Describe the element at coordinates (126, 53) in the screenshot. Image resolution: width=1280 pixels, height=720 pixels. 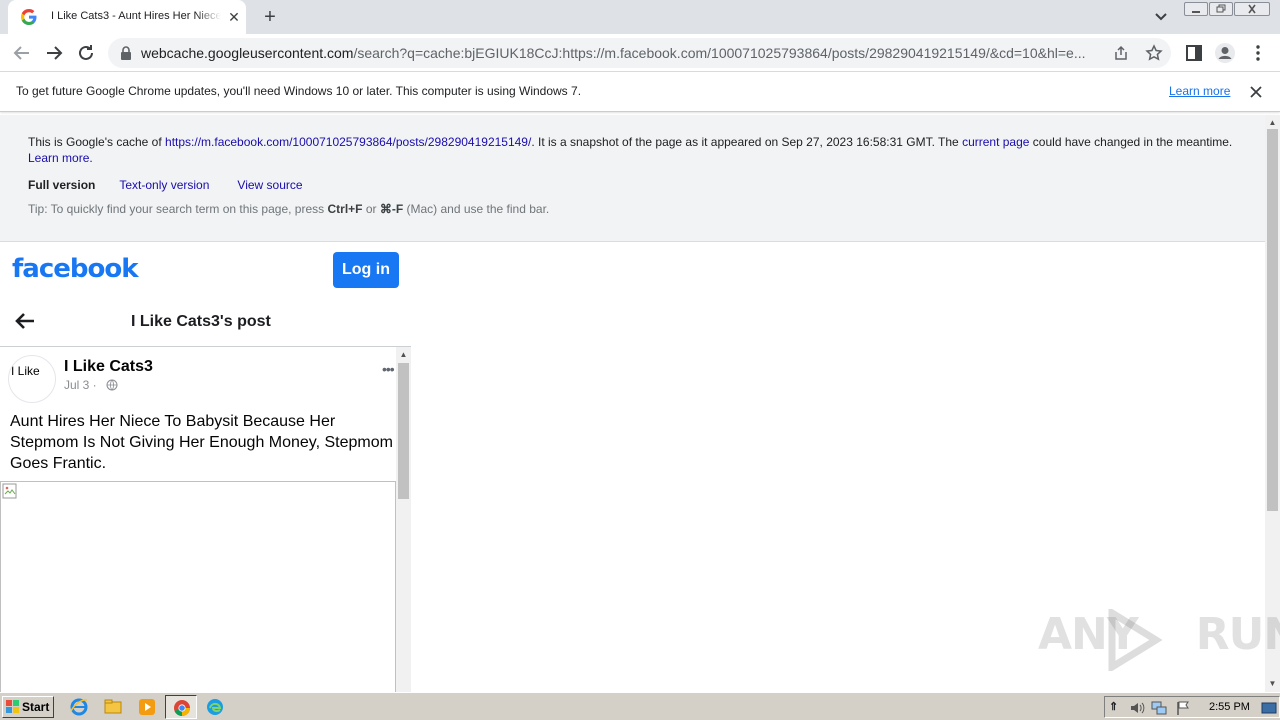
I see `lock-icon` at that location.